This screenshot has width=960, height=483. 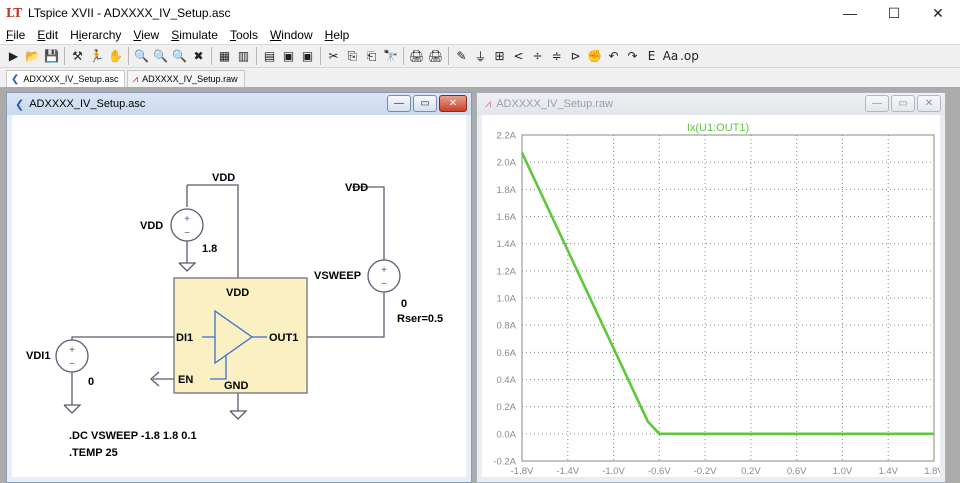 I want to click on toolbar-button-5-1: ⎘, so click(x=352, y=56).